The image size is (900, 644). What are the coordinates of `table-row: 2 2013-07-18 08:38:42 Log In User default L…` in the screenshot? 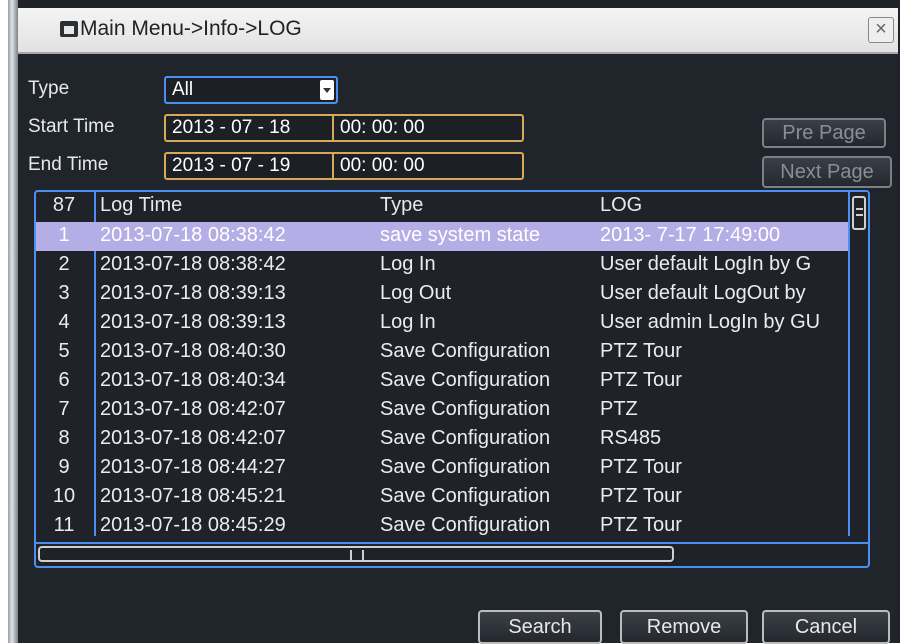 It's located at (452, 265).